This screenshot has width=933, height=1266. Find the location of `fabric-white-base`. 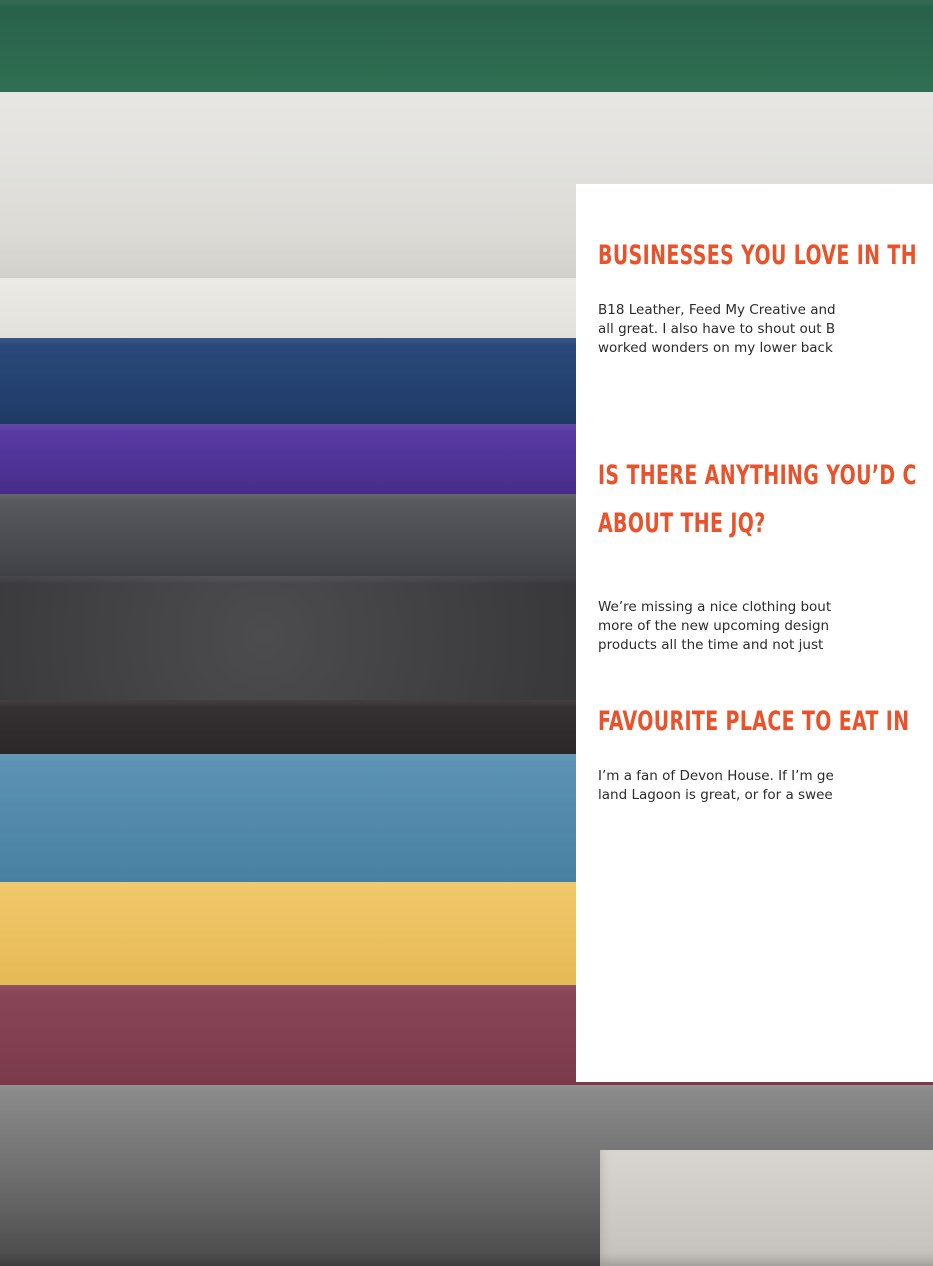

fabric-white-base is located at coordinates (766, 1208).